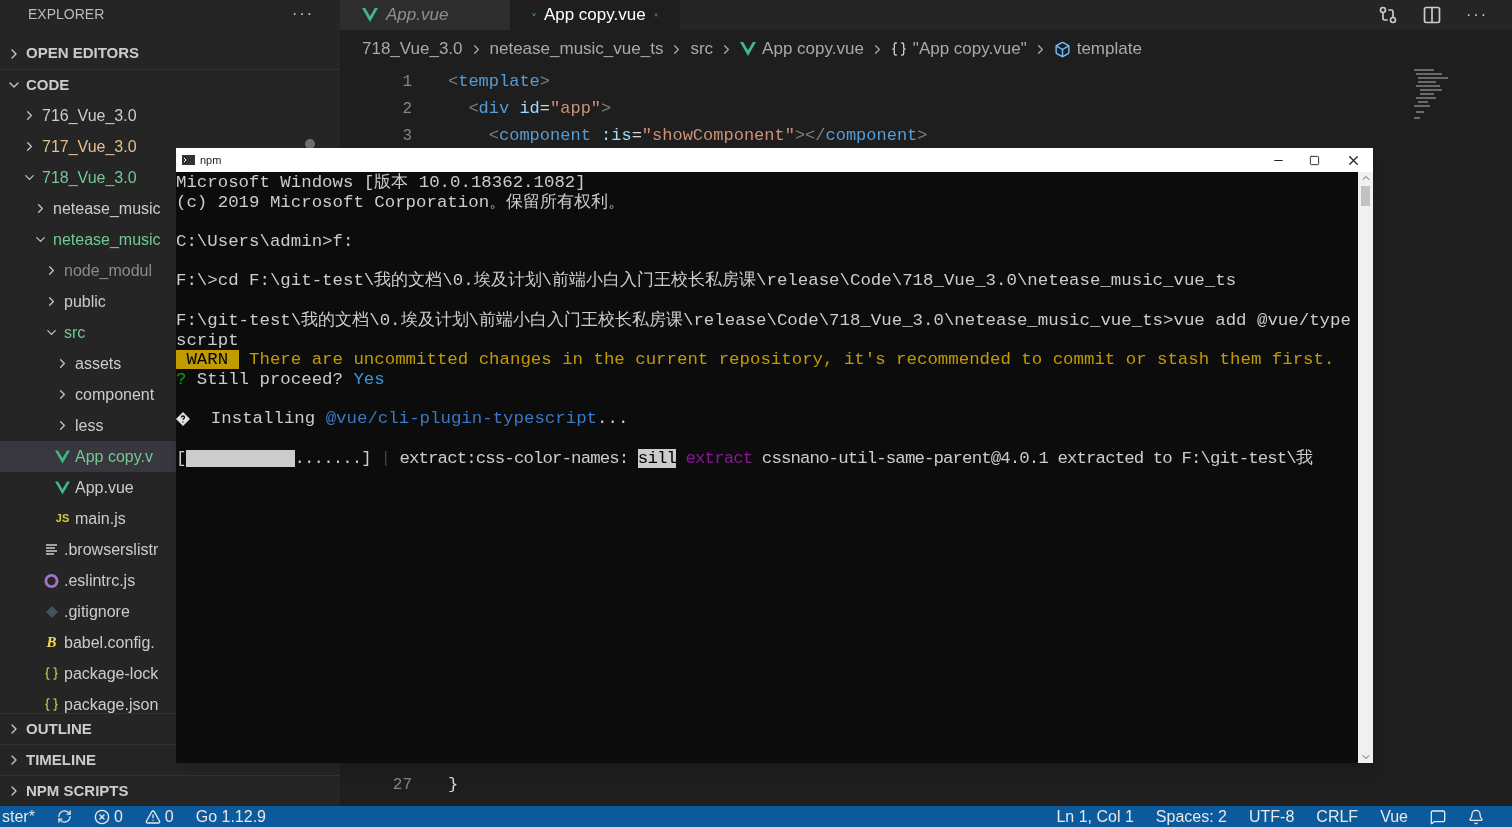  I want to click on line-number: 3, so click(406, 136).